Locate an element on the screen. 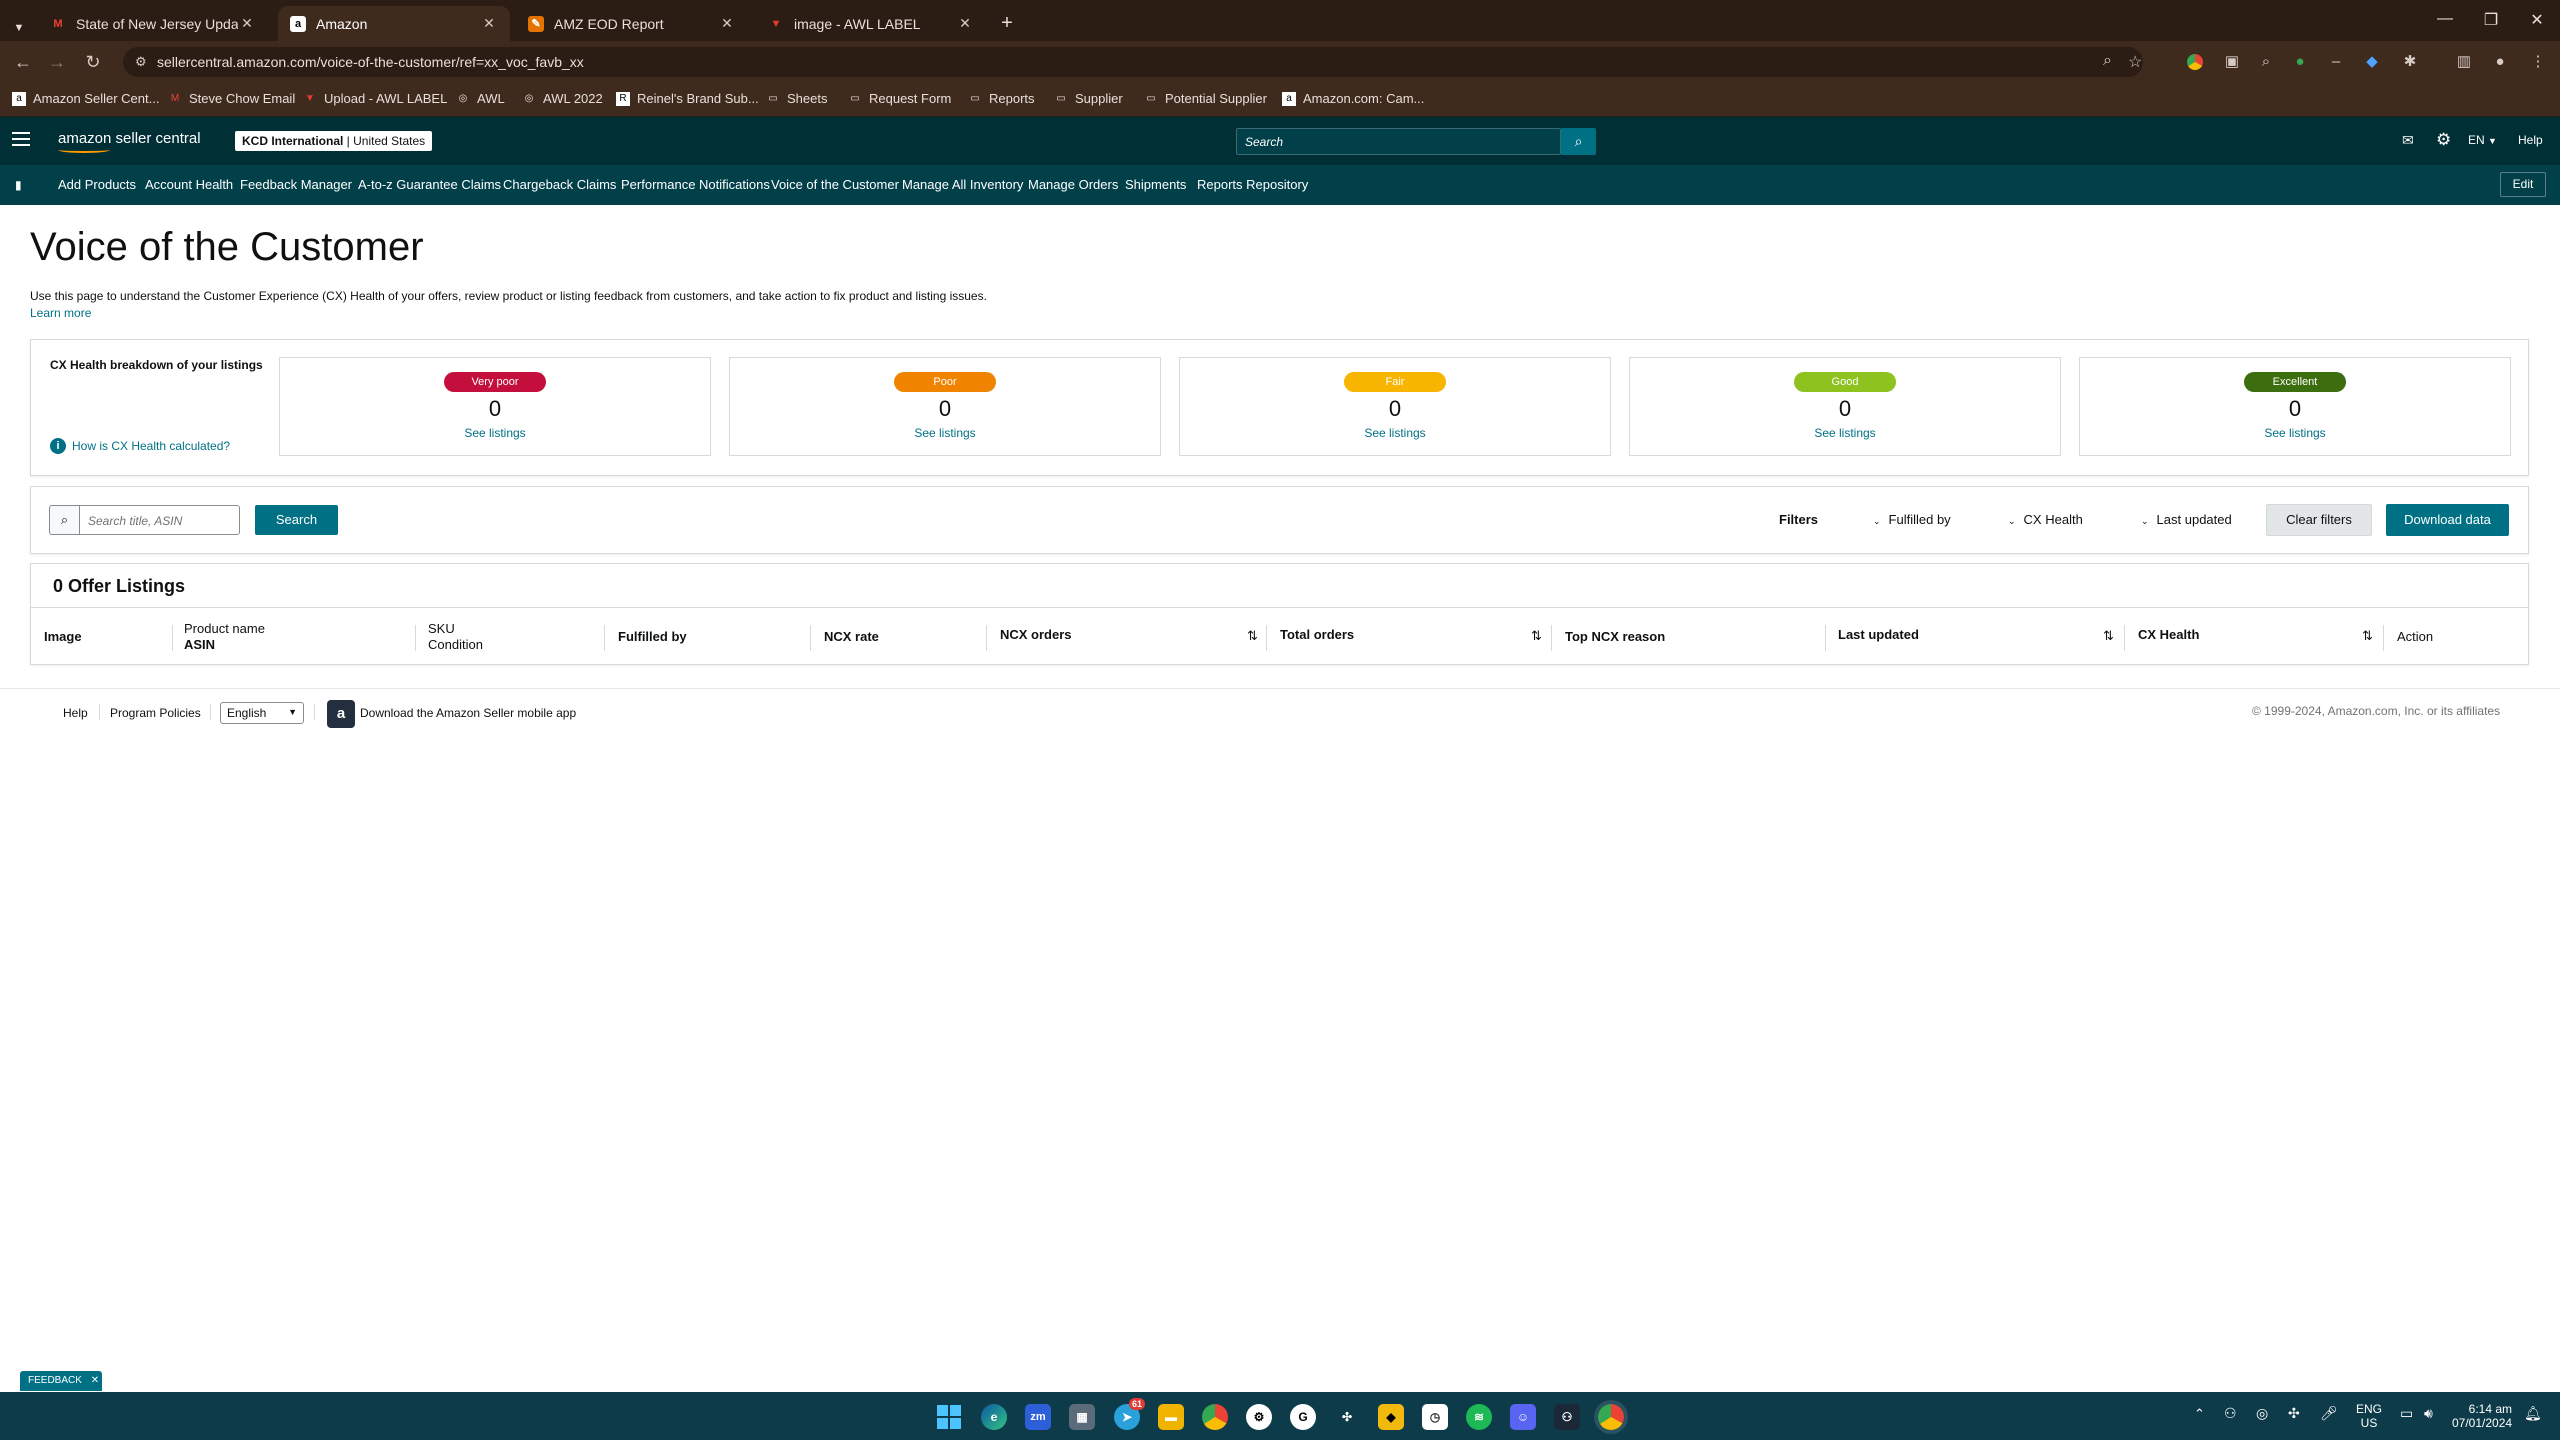 The image size is (2560, 1440). mail-icon: ✉ is located at coordinates (2408, 140).